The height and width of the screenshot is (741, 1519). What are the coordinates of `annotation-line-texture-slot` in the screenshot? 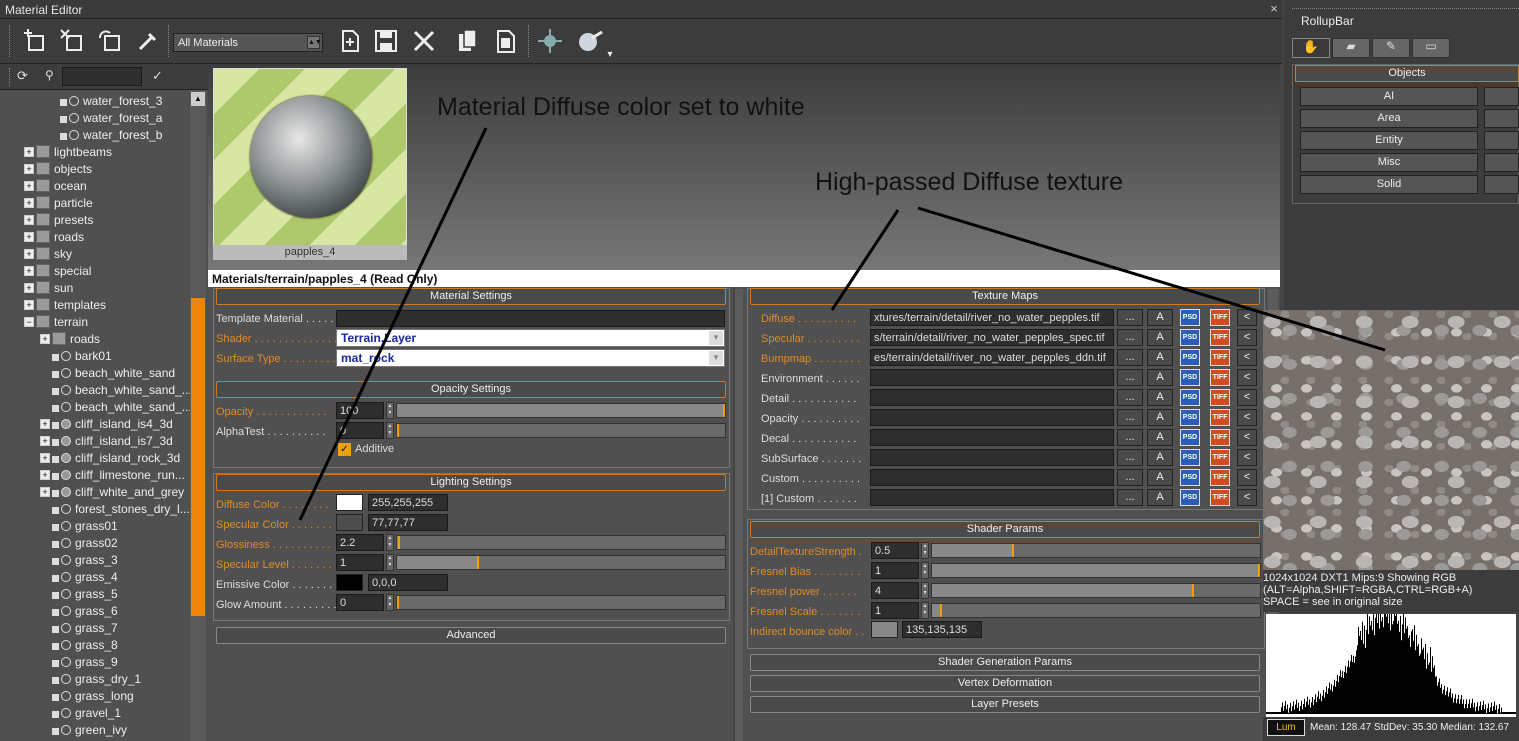 It's located at (865, 260).